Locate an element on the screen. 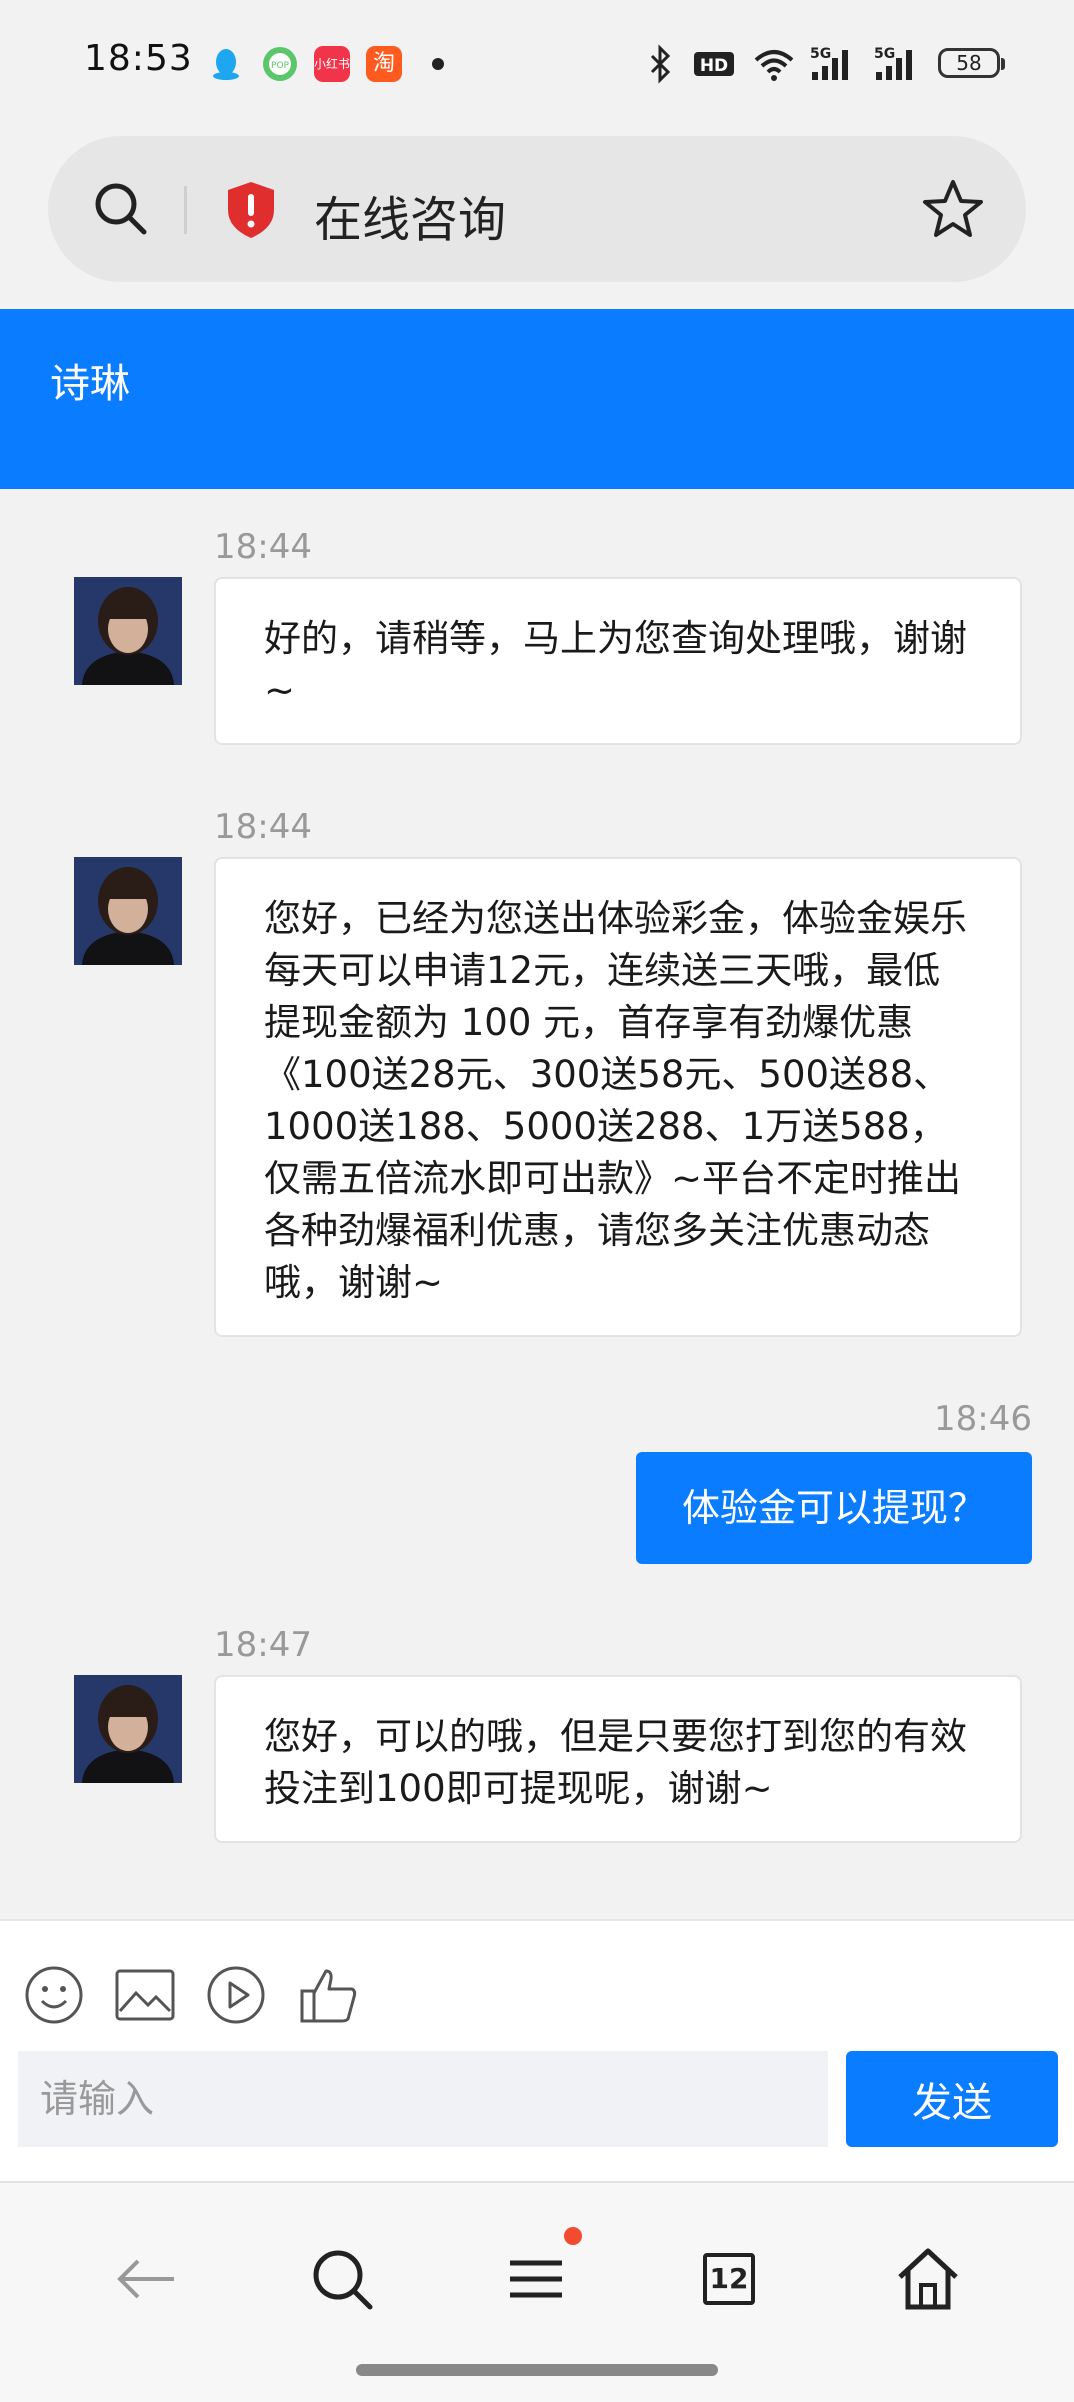 This screenshot has height=2402, width=1074. more-notifications-dot is located at coordinates (438, 64).